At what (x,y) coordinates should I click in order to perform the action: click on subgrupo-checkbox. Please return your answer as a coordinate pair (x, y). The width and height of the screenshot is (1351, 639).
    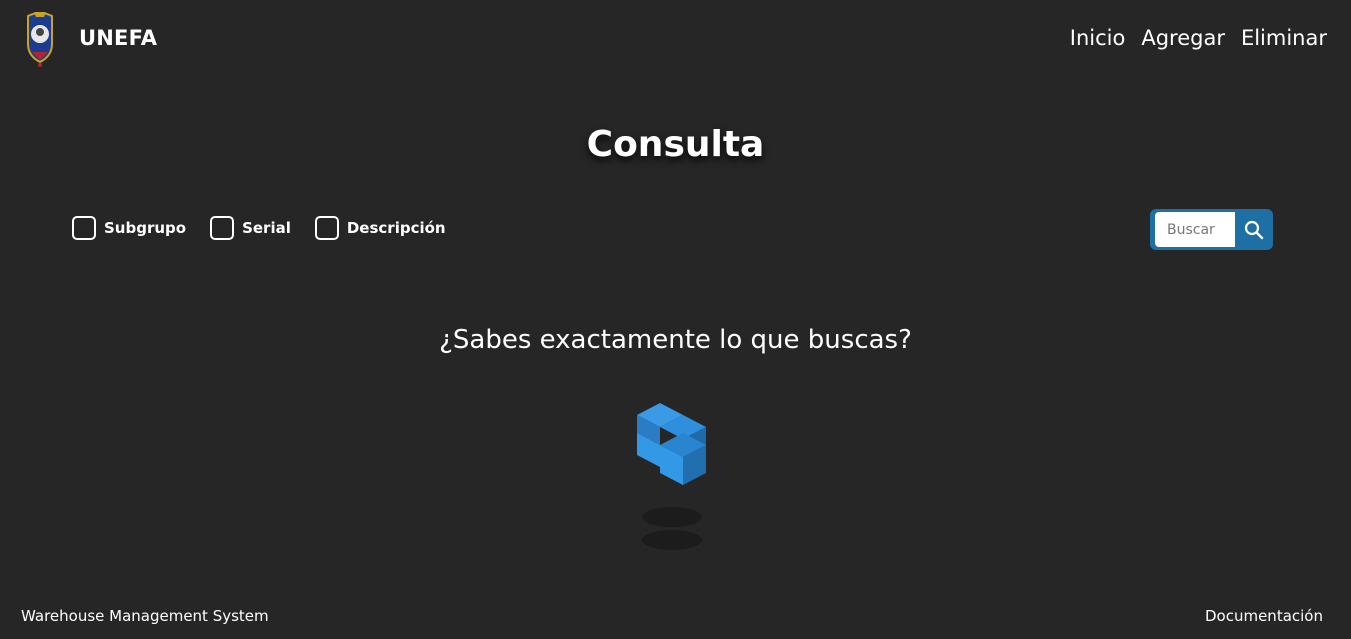
    Looking at the image, I should click on (84, 228).